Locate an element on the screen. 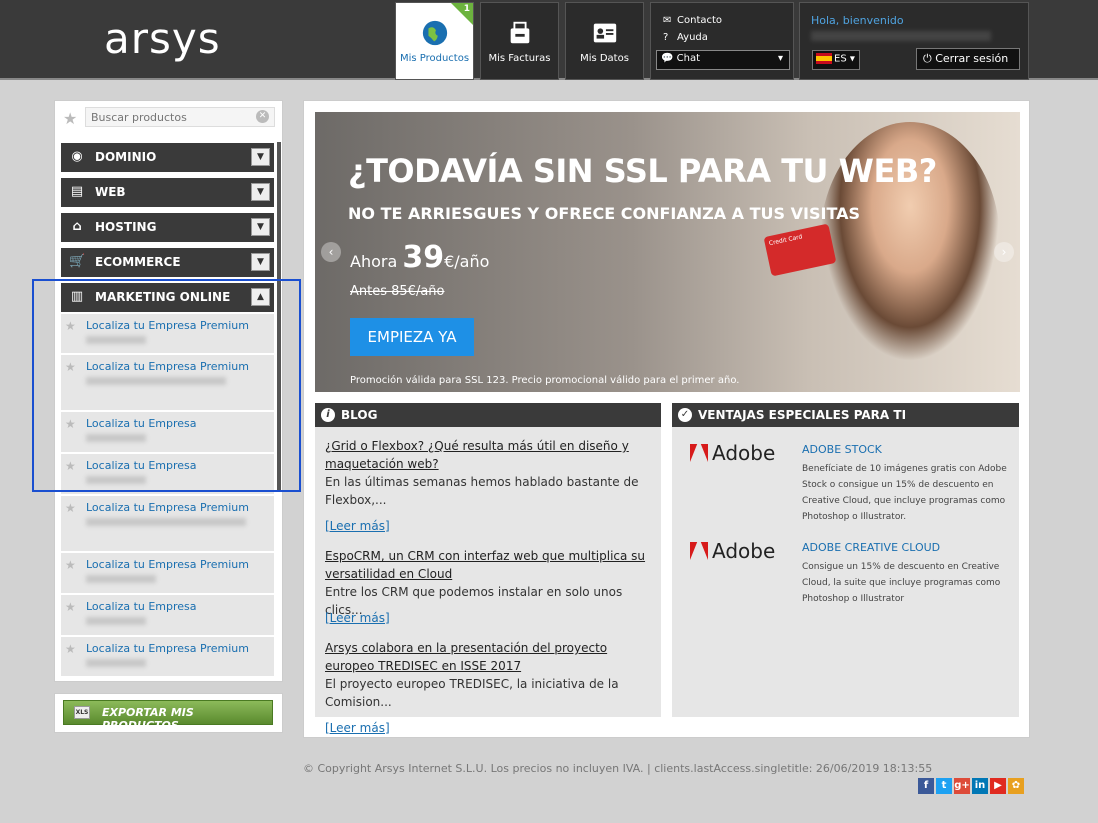  spreadsheet-icon: XLS is located at coordinates (82, 712).